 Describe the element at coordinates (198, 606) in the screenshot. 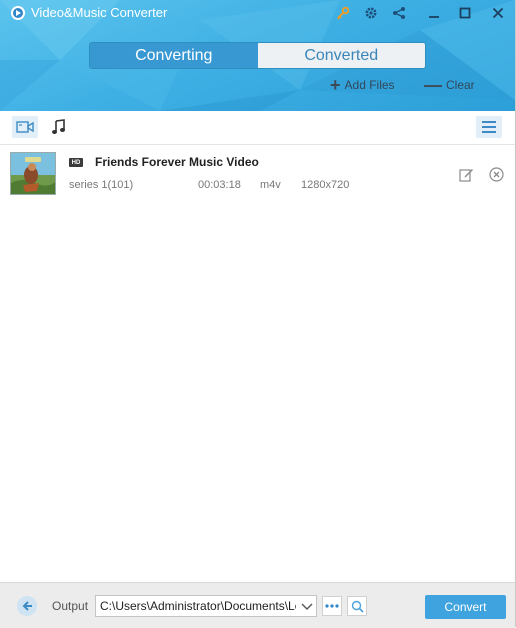

I see `output-path-value: C:\Users\Administrator\Documents\Leawo` at that location.